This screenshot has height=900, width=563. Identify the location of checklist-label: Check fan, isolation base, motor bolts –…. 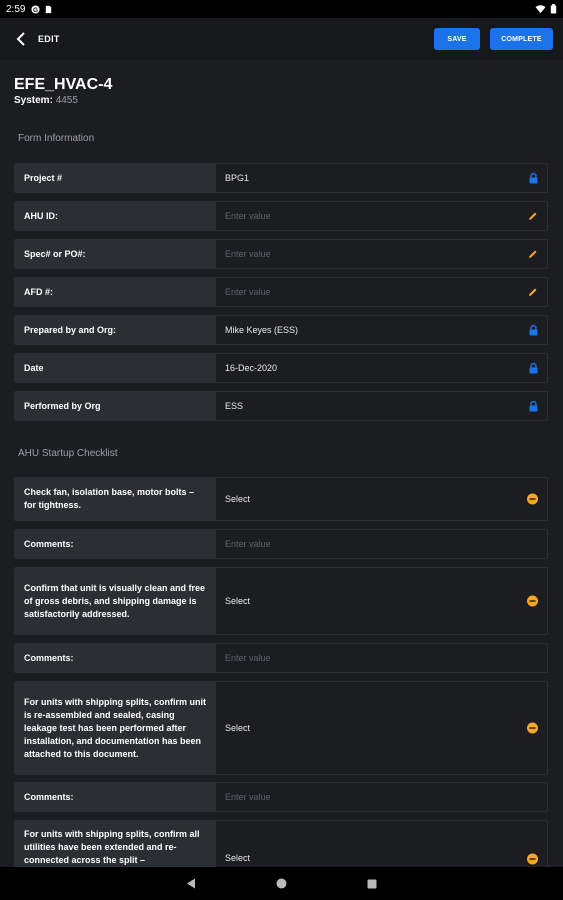
(115, 499).